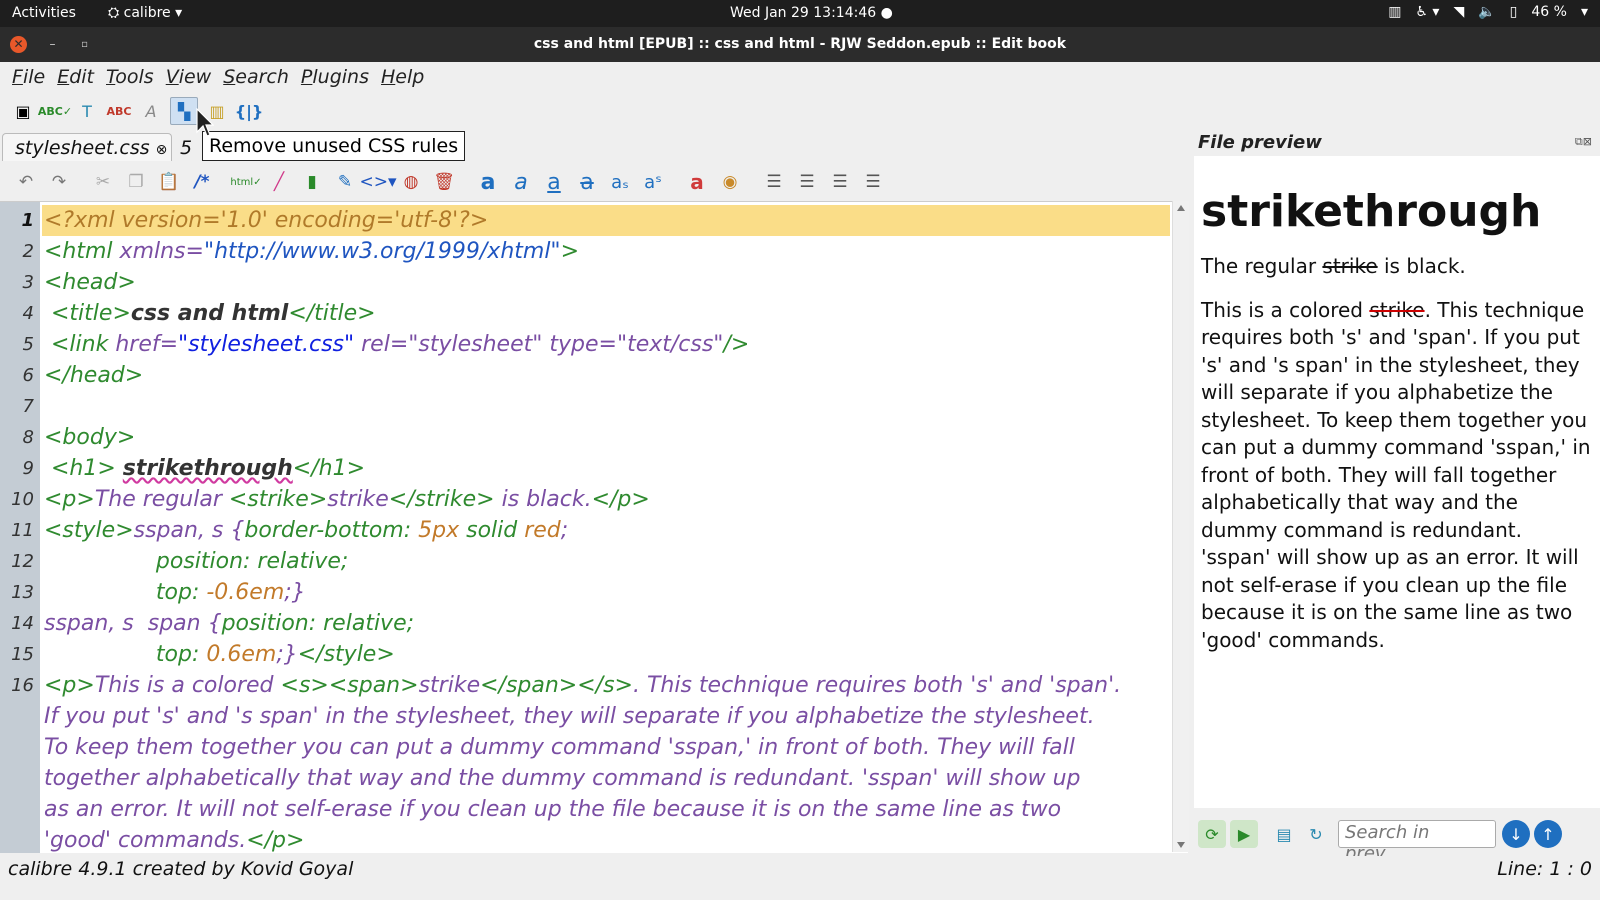  What do you see at coordinates (28, 77) in the screenshot?
I see `menu-file: File` at bounding box center [28, 77].